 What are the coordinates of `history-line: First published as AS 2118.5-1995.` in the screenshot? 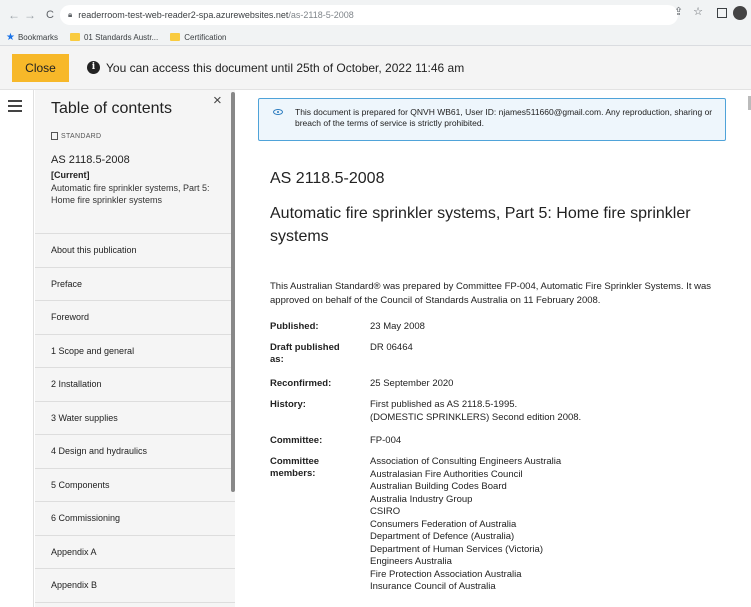 It's located at (444, 404).